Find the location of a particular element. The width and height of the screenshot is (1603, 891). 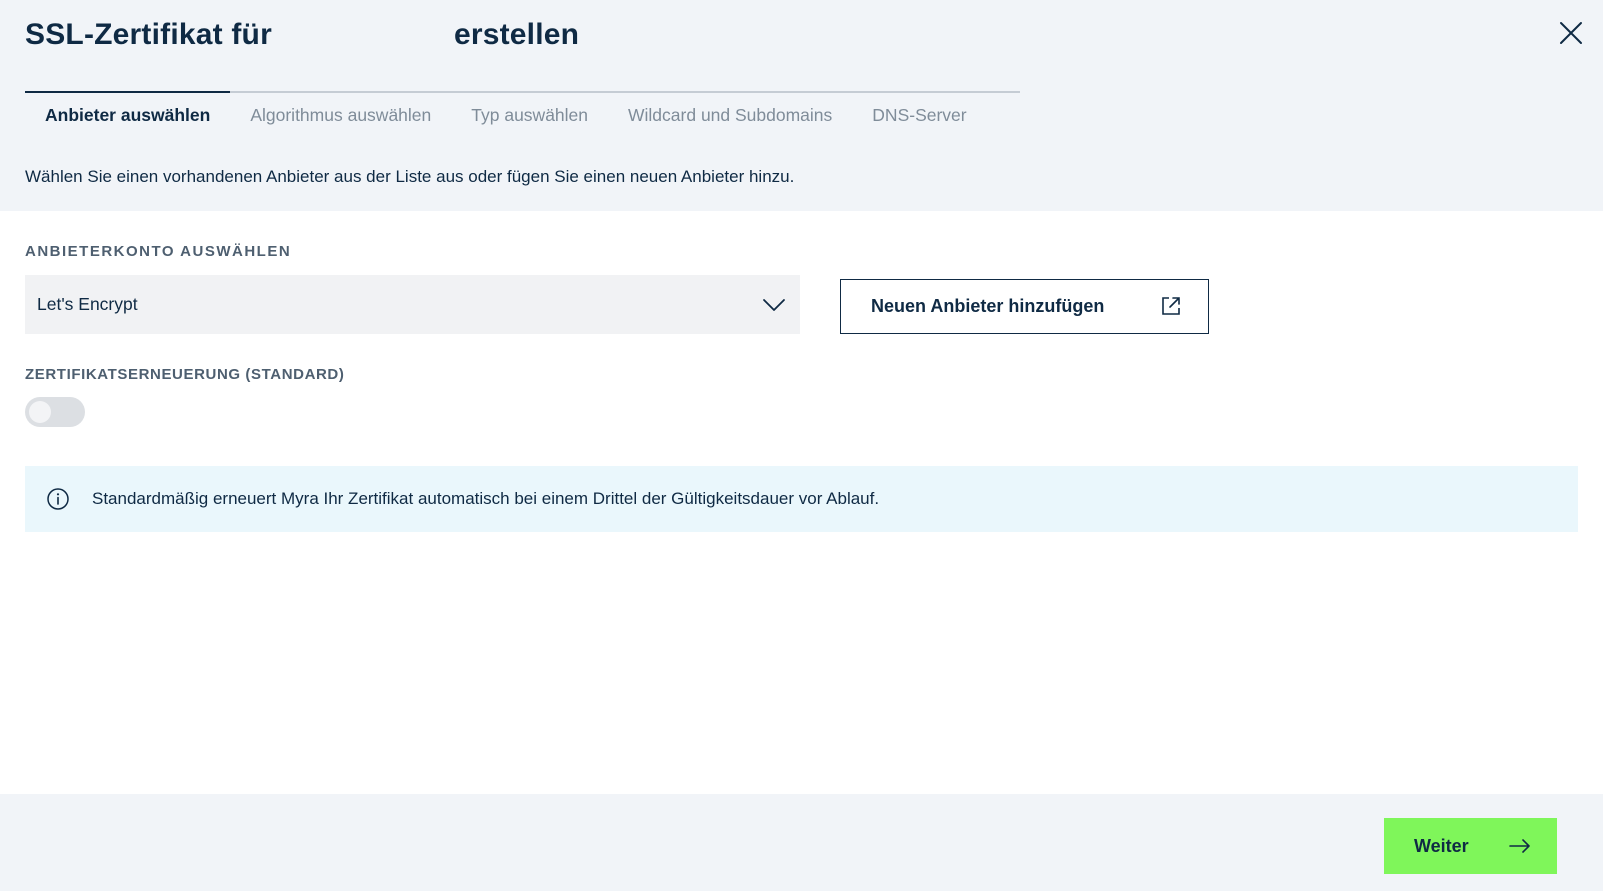

add-provider-label: Neuen Anbieter hinzufügen is located at coordinates (988, 306).